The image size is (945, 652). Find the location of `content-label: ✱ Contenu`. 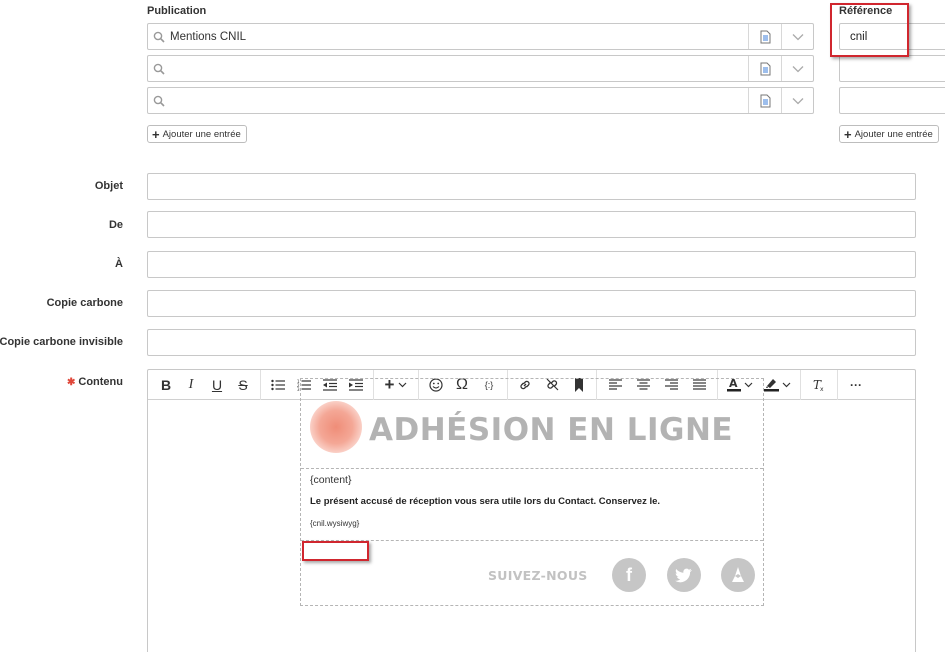

content-label: ✱ Contenu is located at coordinates (95, 382).